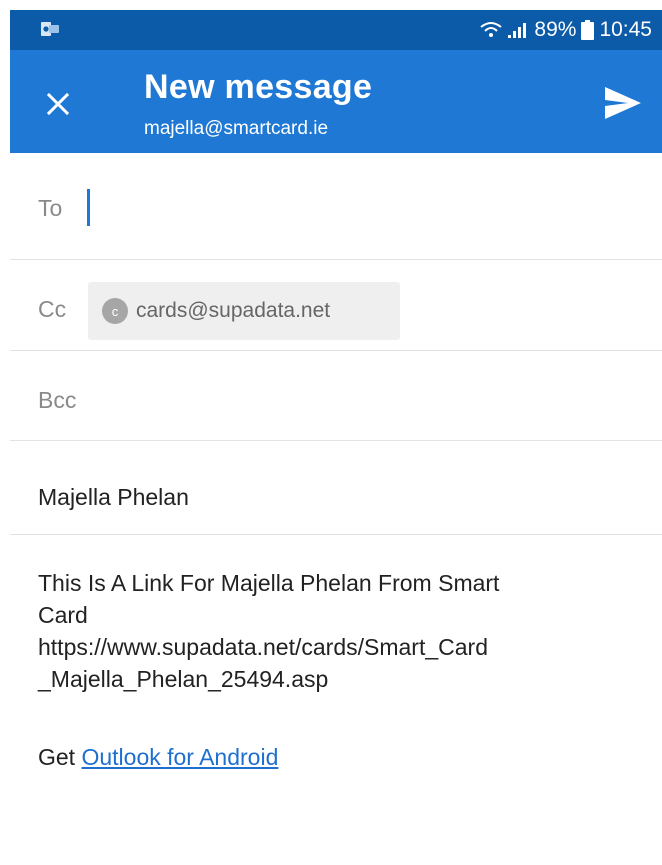  I want to click on body-line: Card, so click(63, 615).